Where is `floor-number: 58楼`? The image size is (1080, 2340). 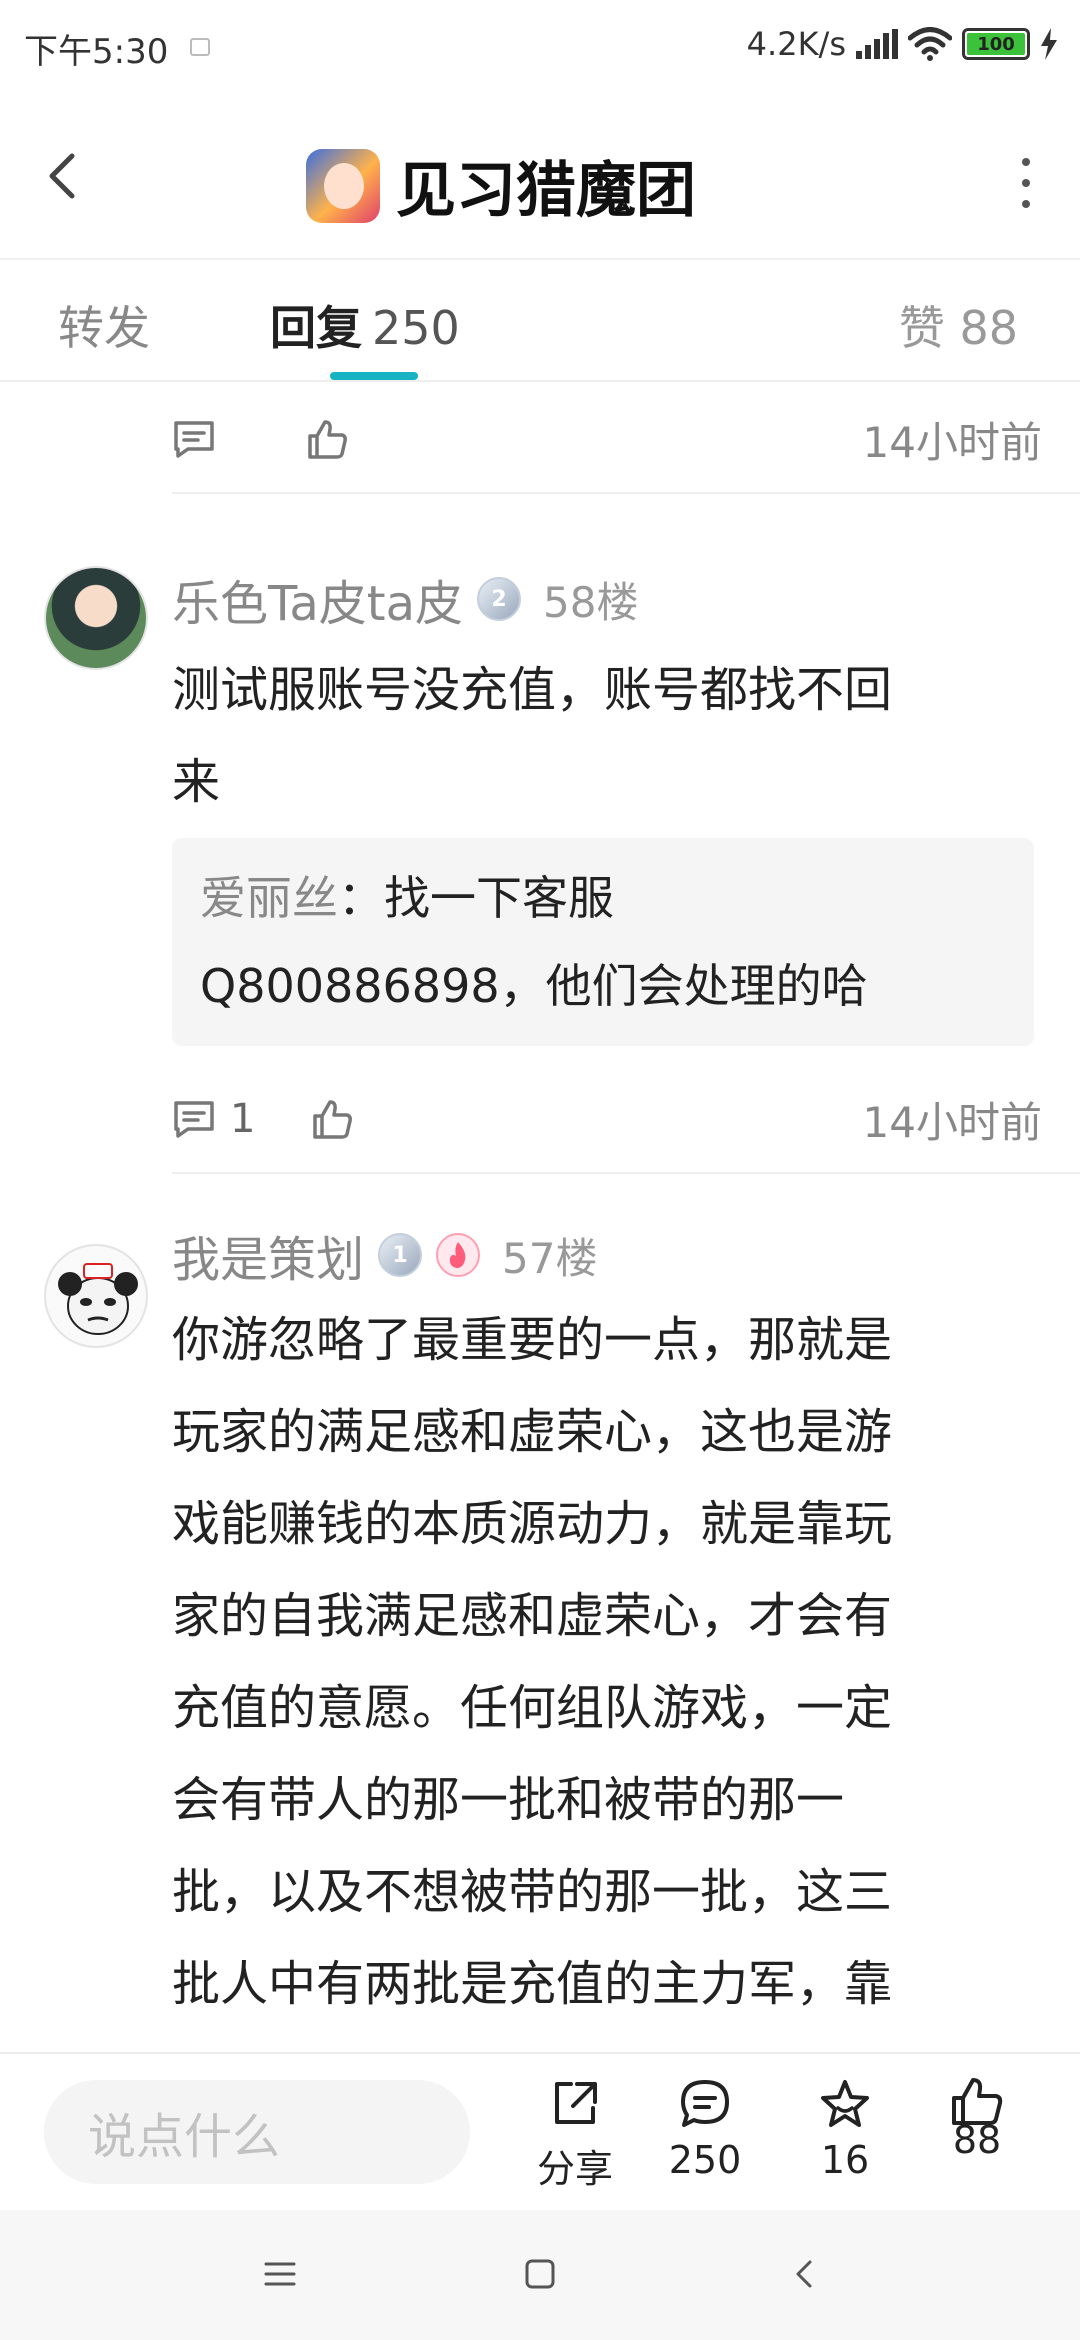
floor-number: 58楼 is located at coordinates (591, 602).